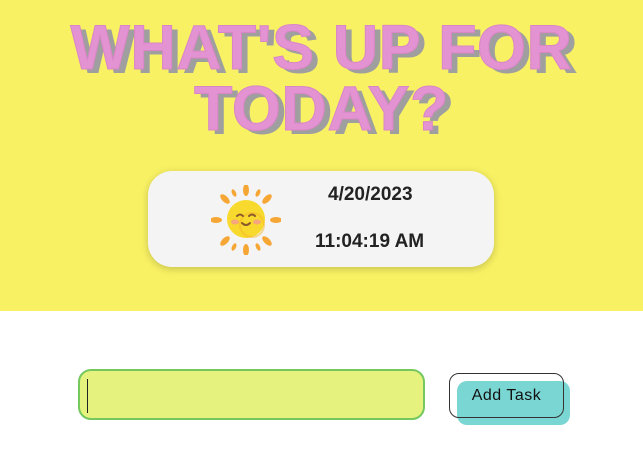  Describe the element at coordinates (251, 394) in the screenshot. I see `task-input` at that location.